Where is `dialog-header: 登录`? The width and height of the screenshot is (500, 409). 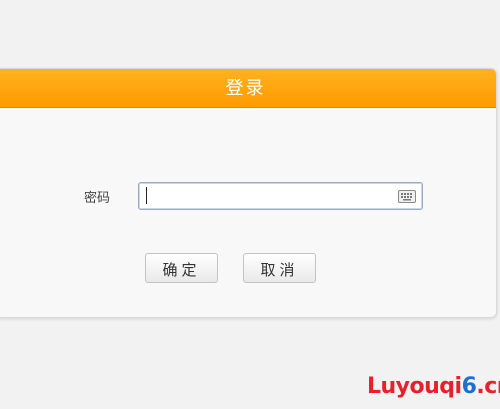 dialog-header: 登录 is located at coordinates (248, 88).